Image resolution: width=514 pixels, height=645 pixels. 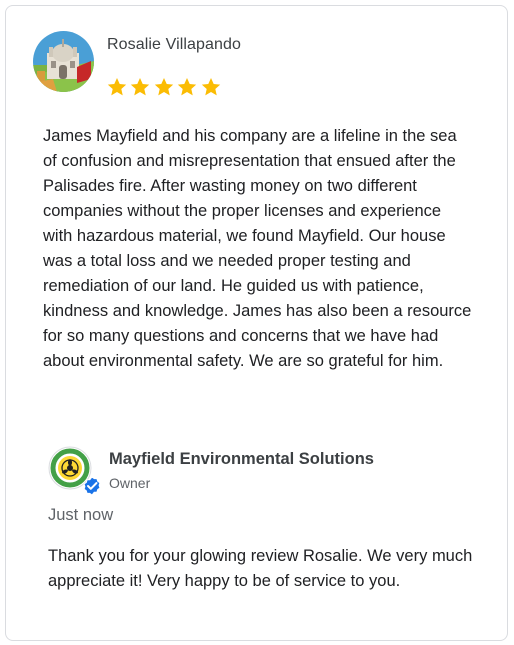 I want to click on landmark-illustration-avatar, so click(x=63, y=61).